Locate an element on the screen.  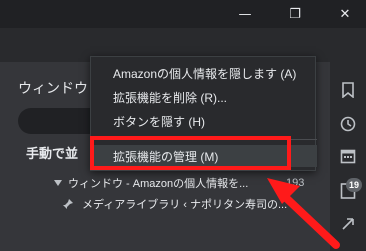
annotation-arrow-icon is located at coordinates (303, 213).